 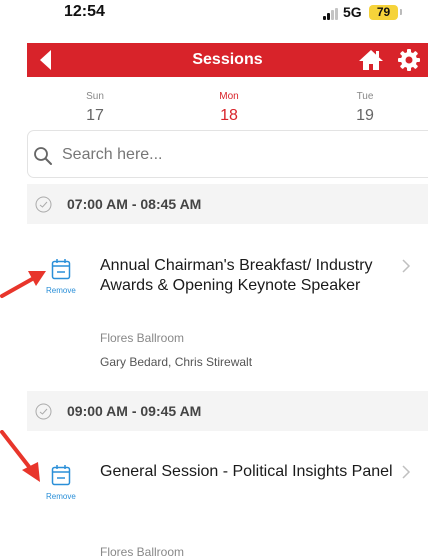 What do you see at coordinates (229, 96) in the screenshot?
I see `day-name: Mon` at bounding box center [229, 96].